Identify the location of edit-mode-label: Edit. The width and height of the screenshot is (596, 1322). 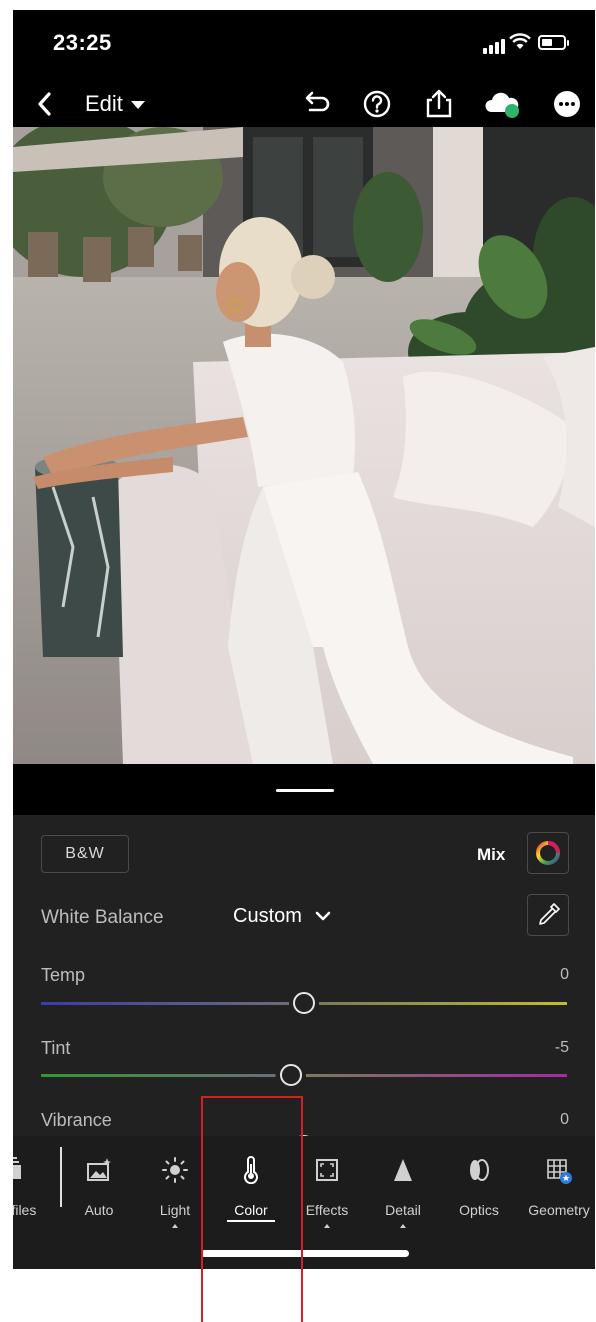
(104, 103).